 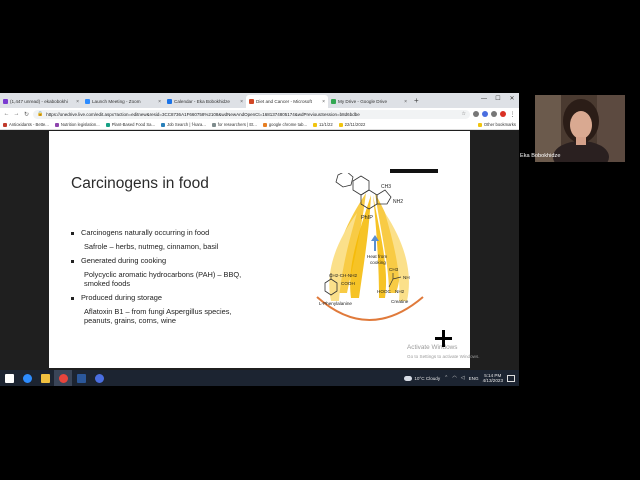 What do you see at coordinates (408, 378) in the screenshot?
I see `cloud-icon` at bounding box center [408, 378].